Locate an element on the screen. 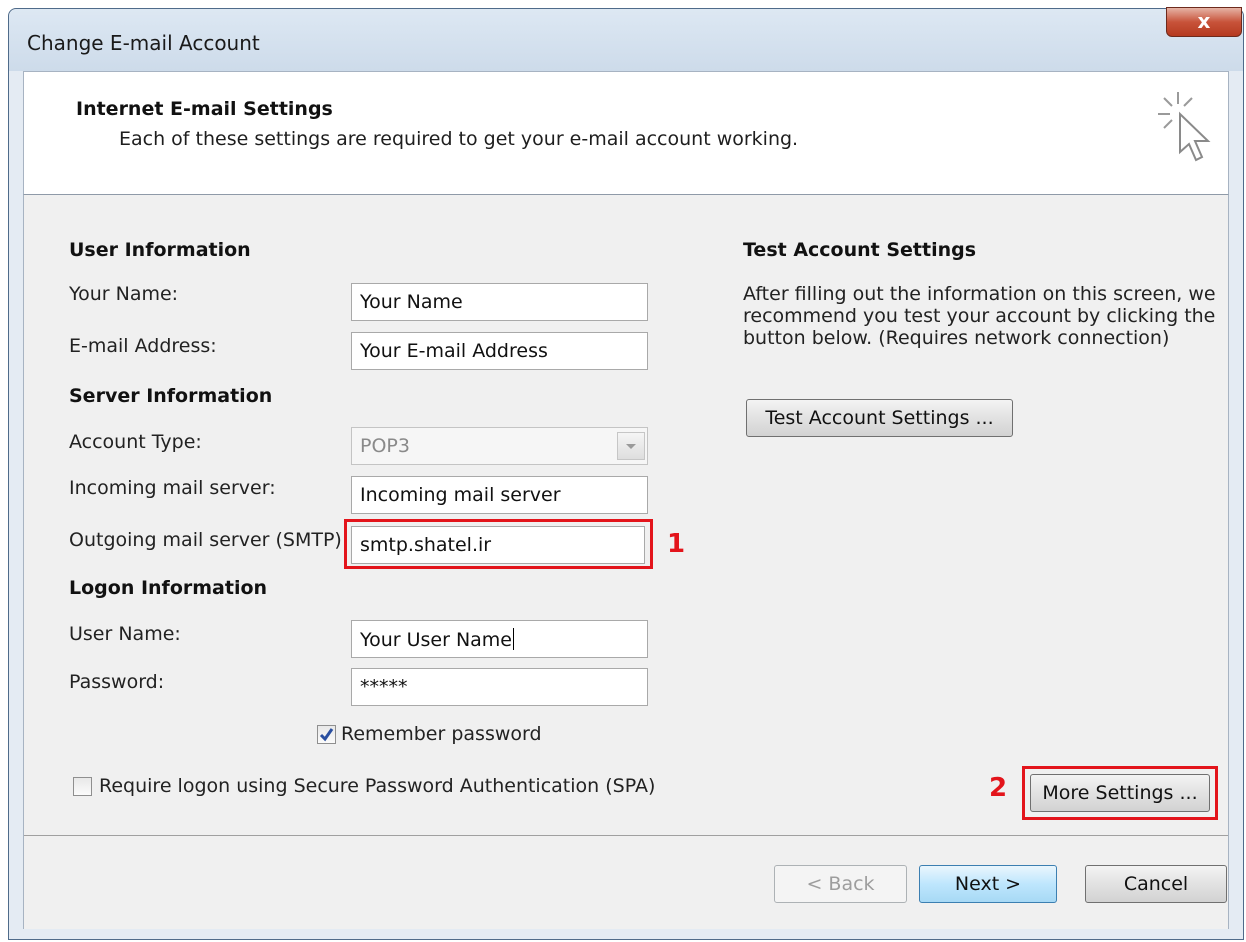  remember-password-checkbox is located at coordinates (326, 734).